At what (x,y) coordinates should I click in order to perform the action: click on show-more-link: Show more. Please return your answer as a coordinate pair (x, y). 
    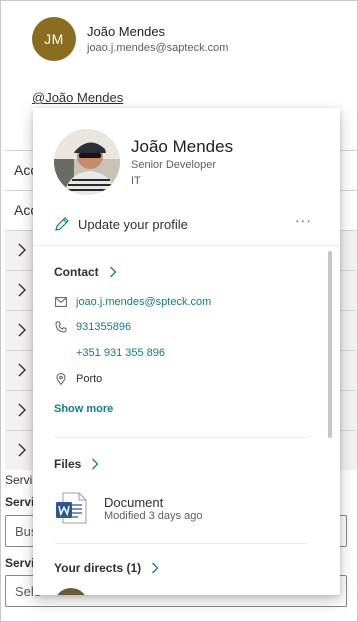
    Looking at the image, I should click on (83, 409).